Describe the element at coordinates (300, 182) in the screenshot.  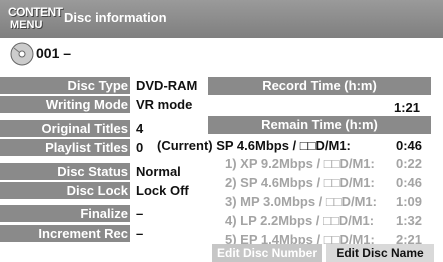
I see `remain-row-sp: 2) SP 4.6Mbps / □□D/M1:` at that location.